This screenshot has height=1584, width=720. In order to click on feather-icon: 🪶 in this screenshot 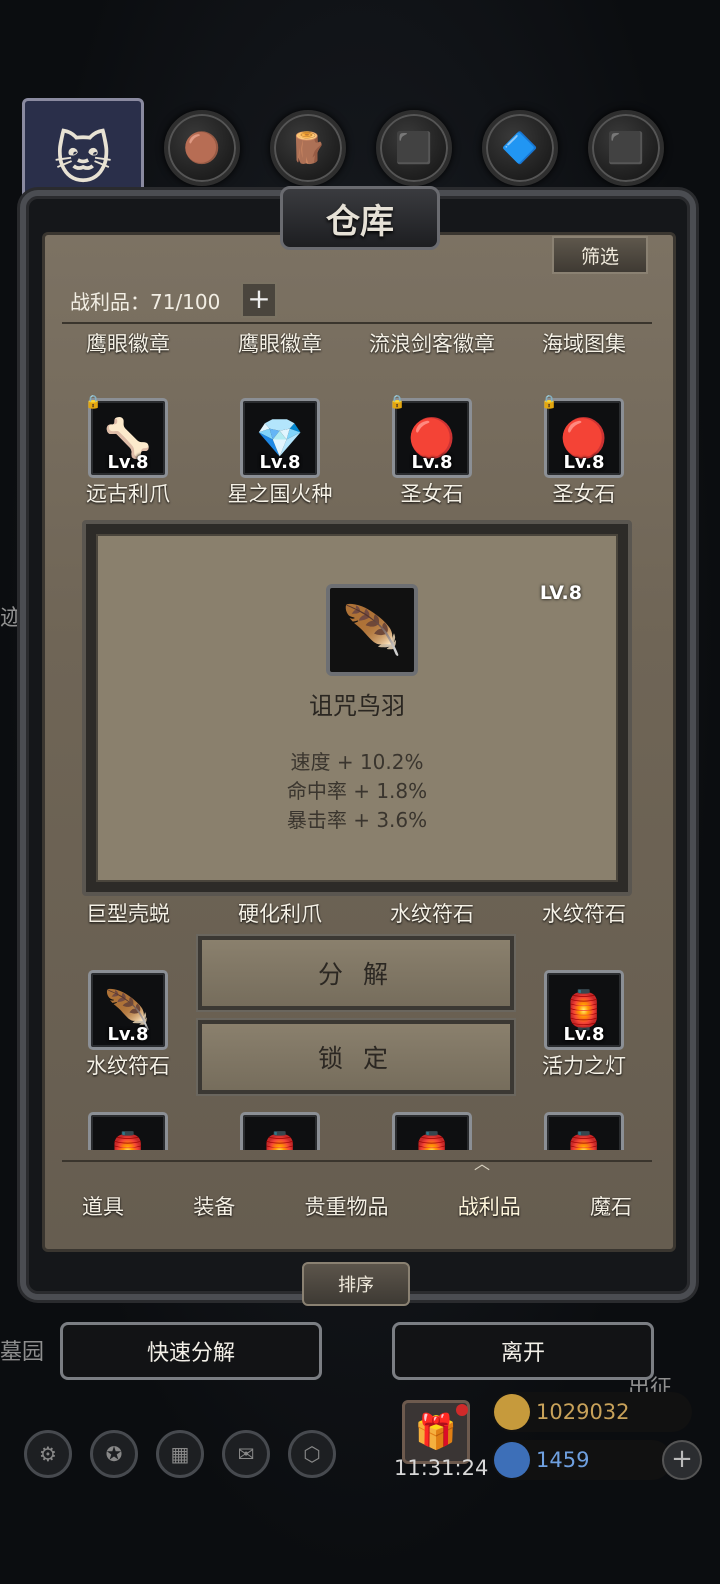, I will do `click(372, 630)`.